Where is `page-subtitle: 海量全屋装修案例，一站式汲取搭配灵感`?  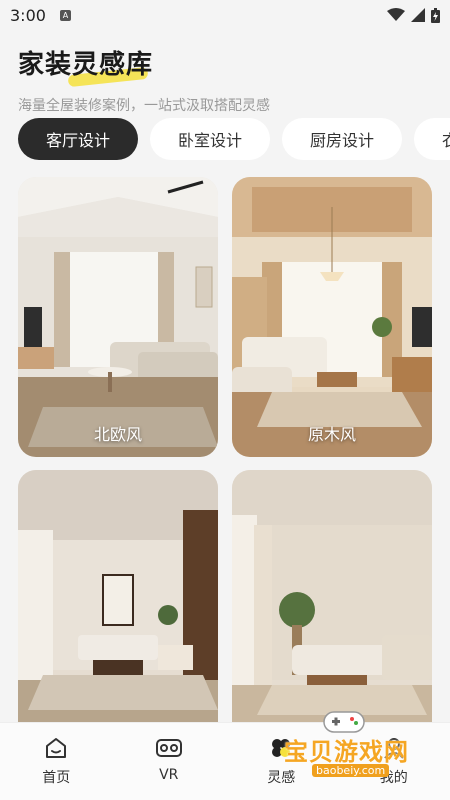 page-subtitle: 海量全屋装修案例，一站式汲取搭配灵感 is located at coordinates (144, 106).